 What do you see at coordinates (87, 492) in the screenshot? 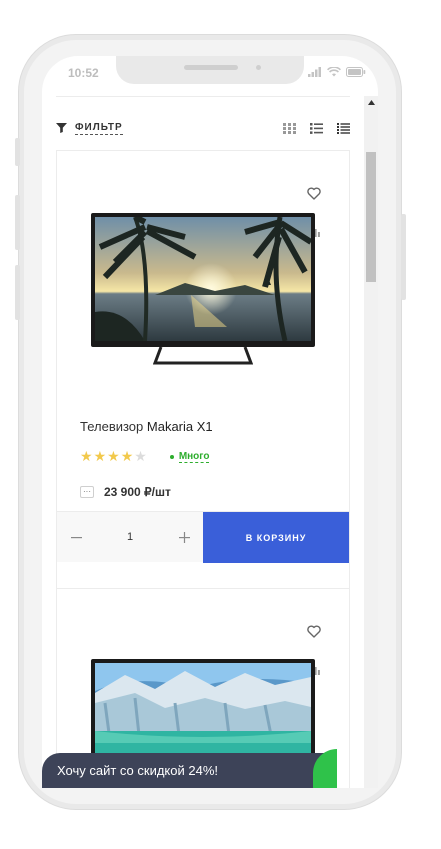
I see `price-options-icon: ···` at bounding box center [87, 492].